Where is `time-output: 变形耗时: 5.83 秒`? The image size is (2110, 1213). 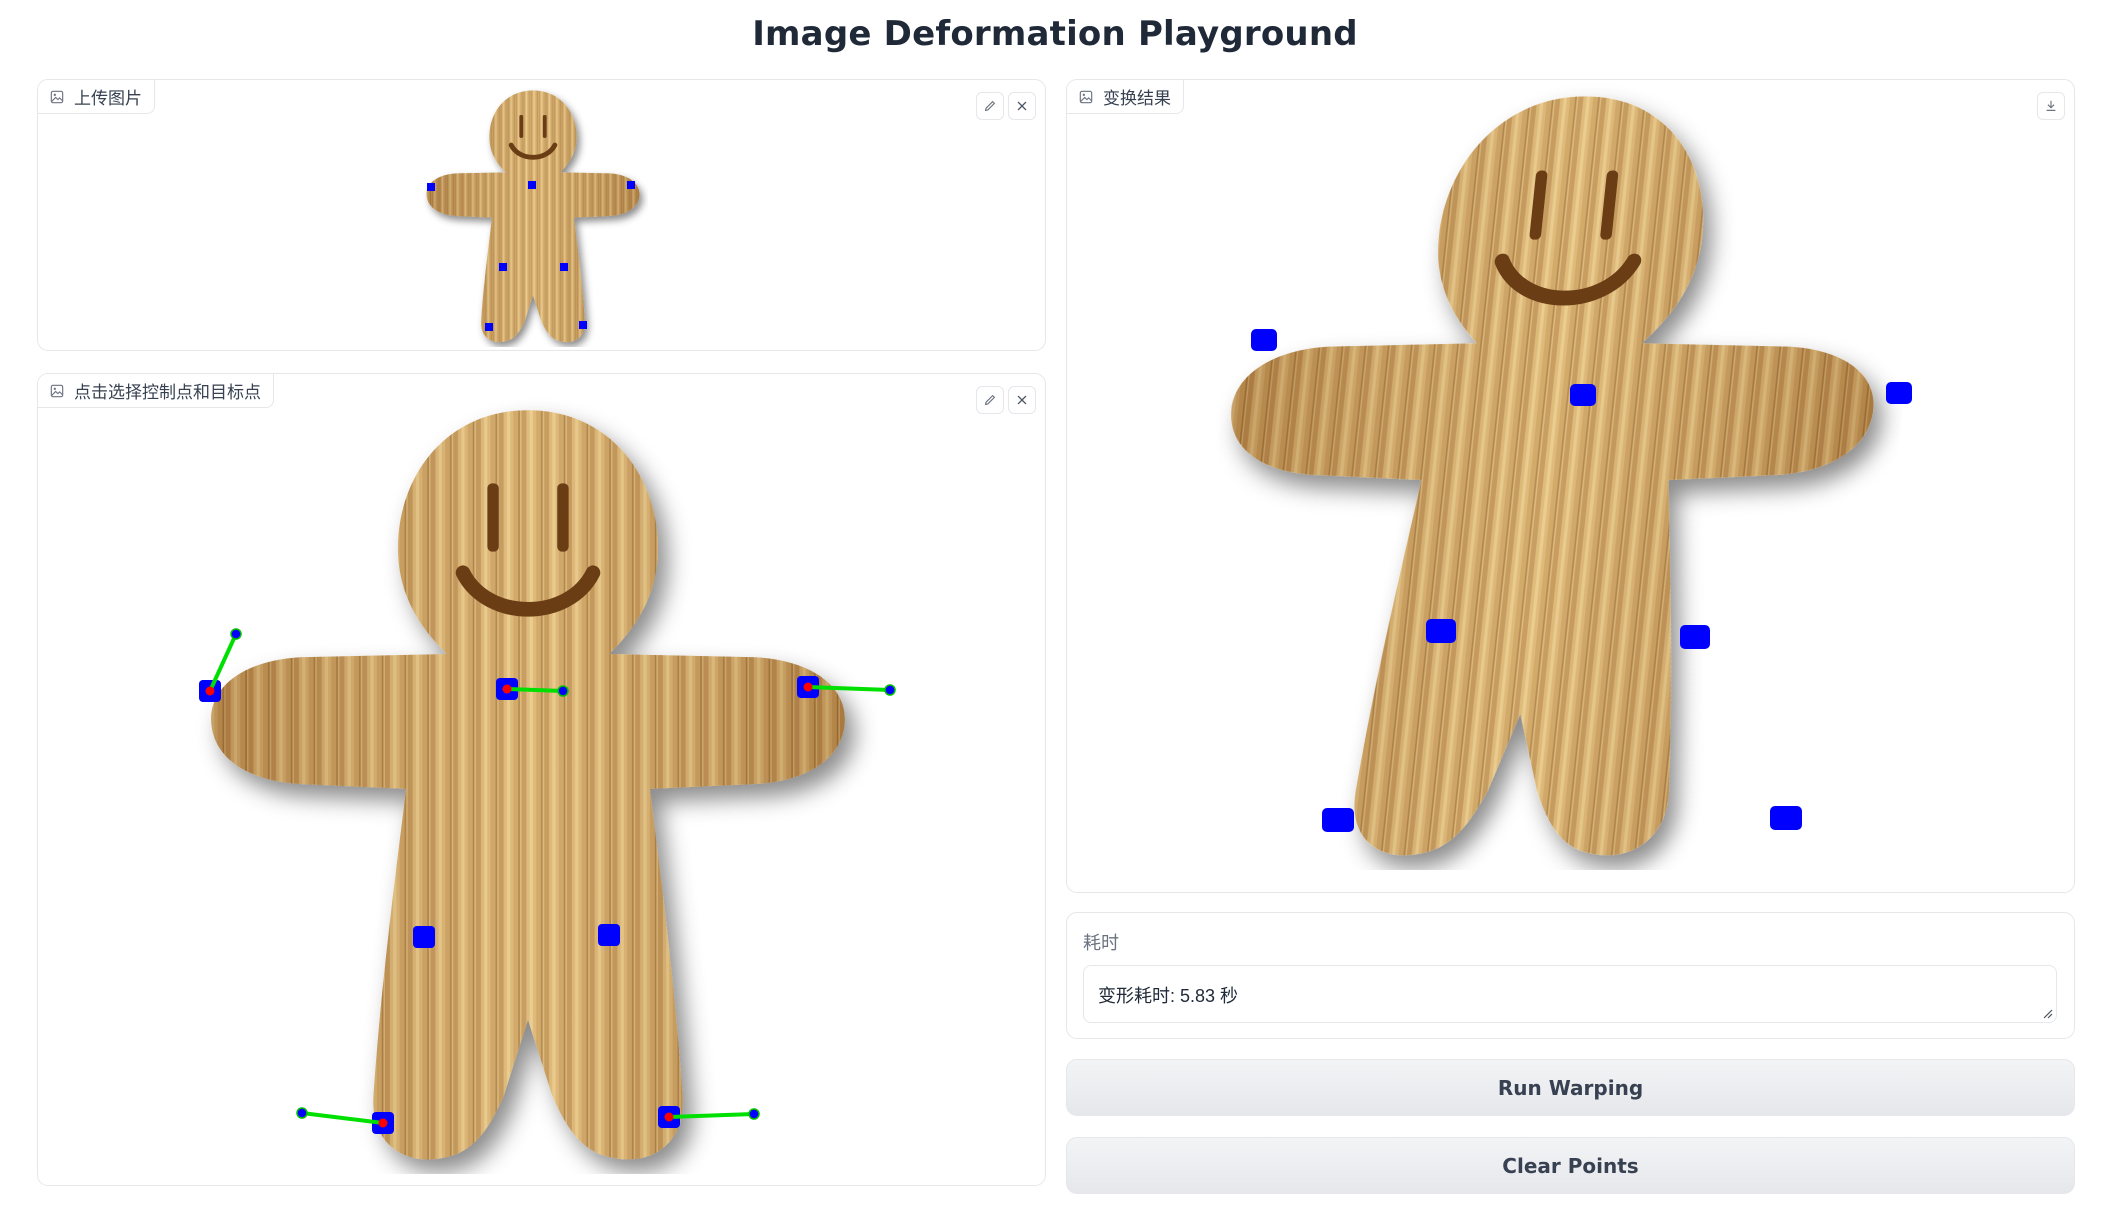 time-output: 变形耗时: 5.83 秒 is located at coordinates (1570, 994).